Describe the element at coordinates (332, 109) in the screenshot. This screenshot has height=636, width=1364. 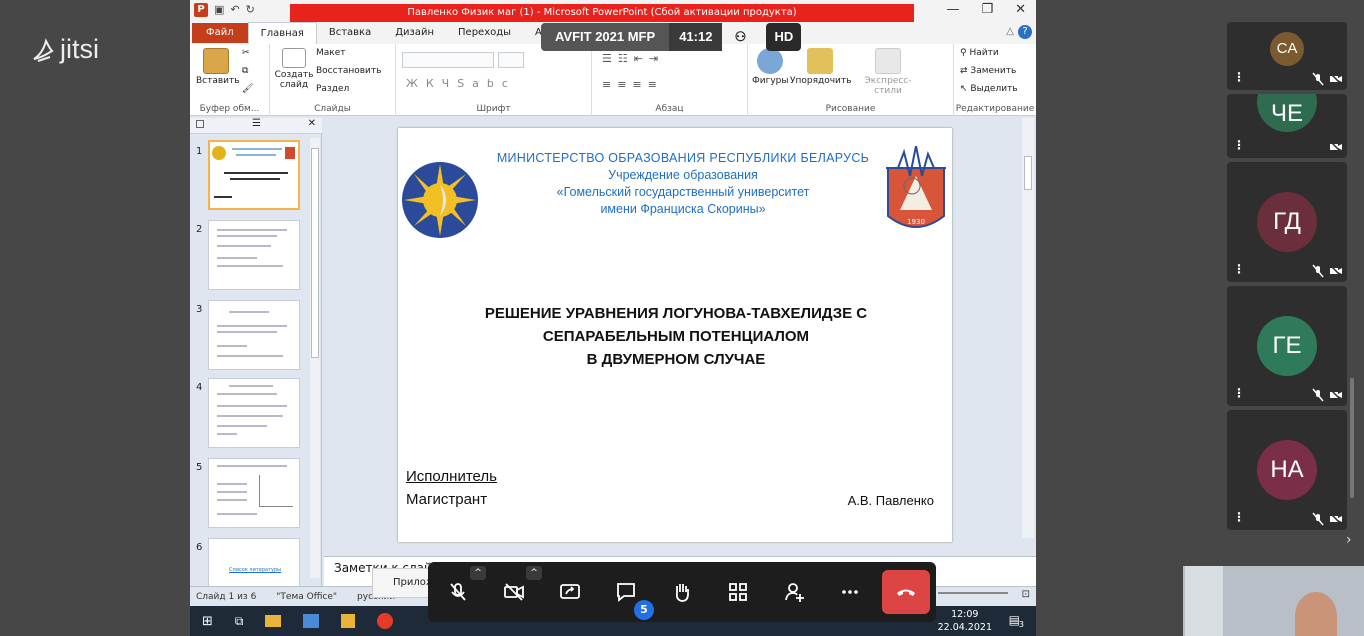
I see `slides-group-label: Слайды` at that location.